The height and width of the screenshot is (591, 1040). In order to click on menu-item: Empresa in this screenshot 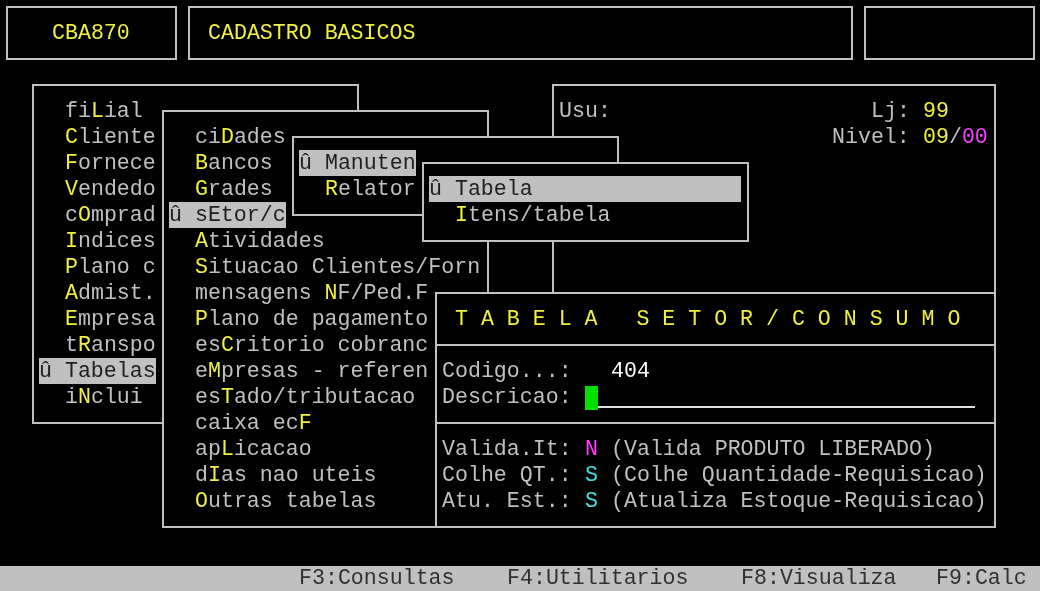, I will do `click(110, 319)`.